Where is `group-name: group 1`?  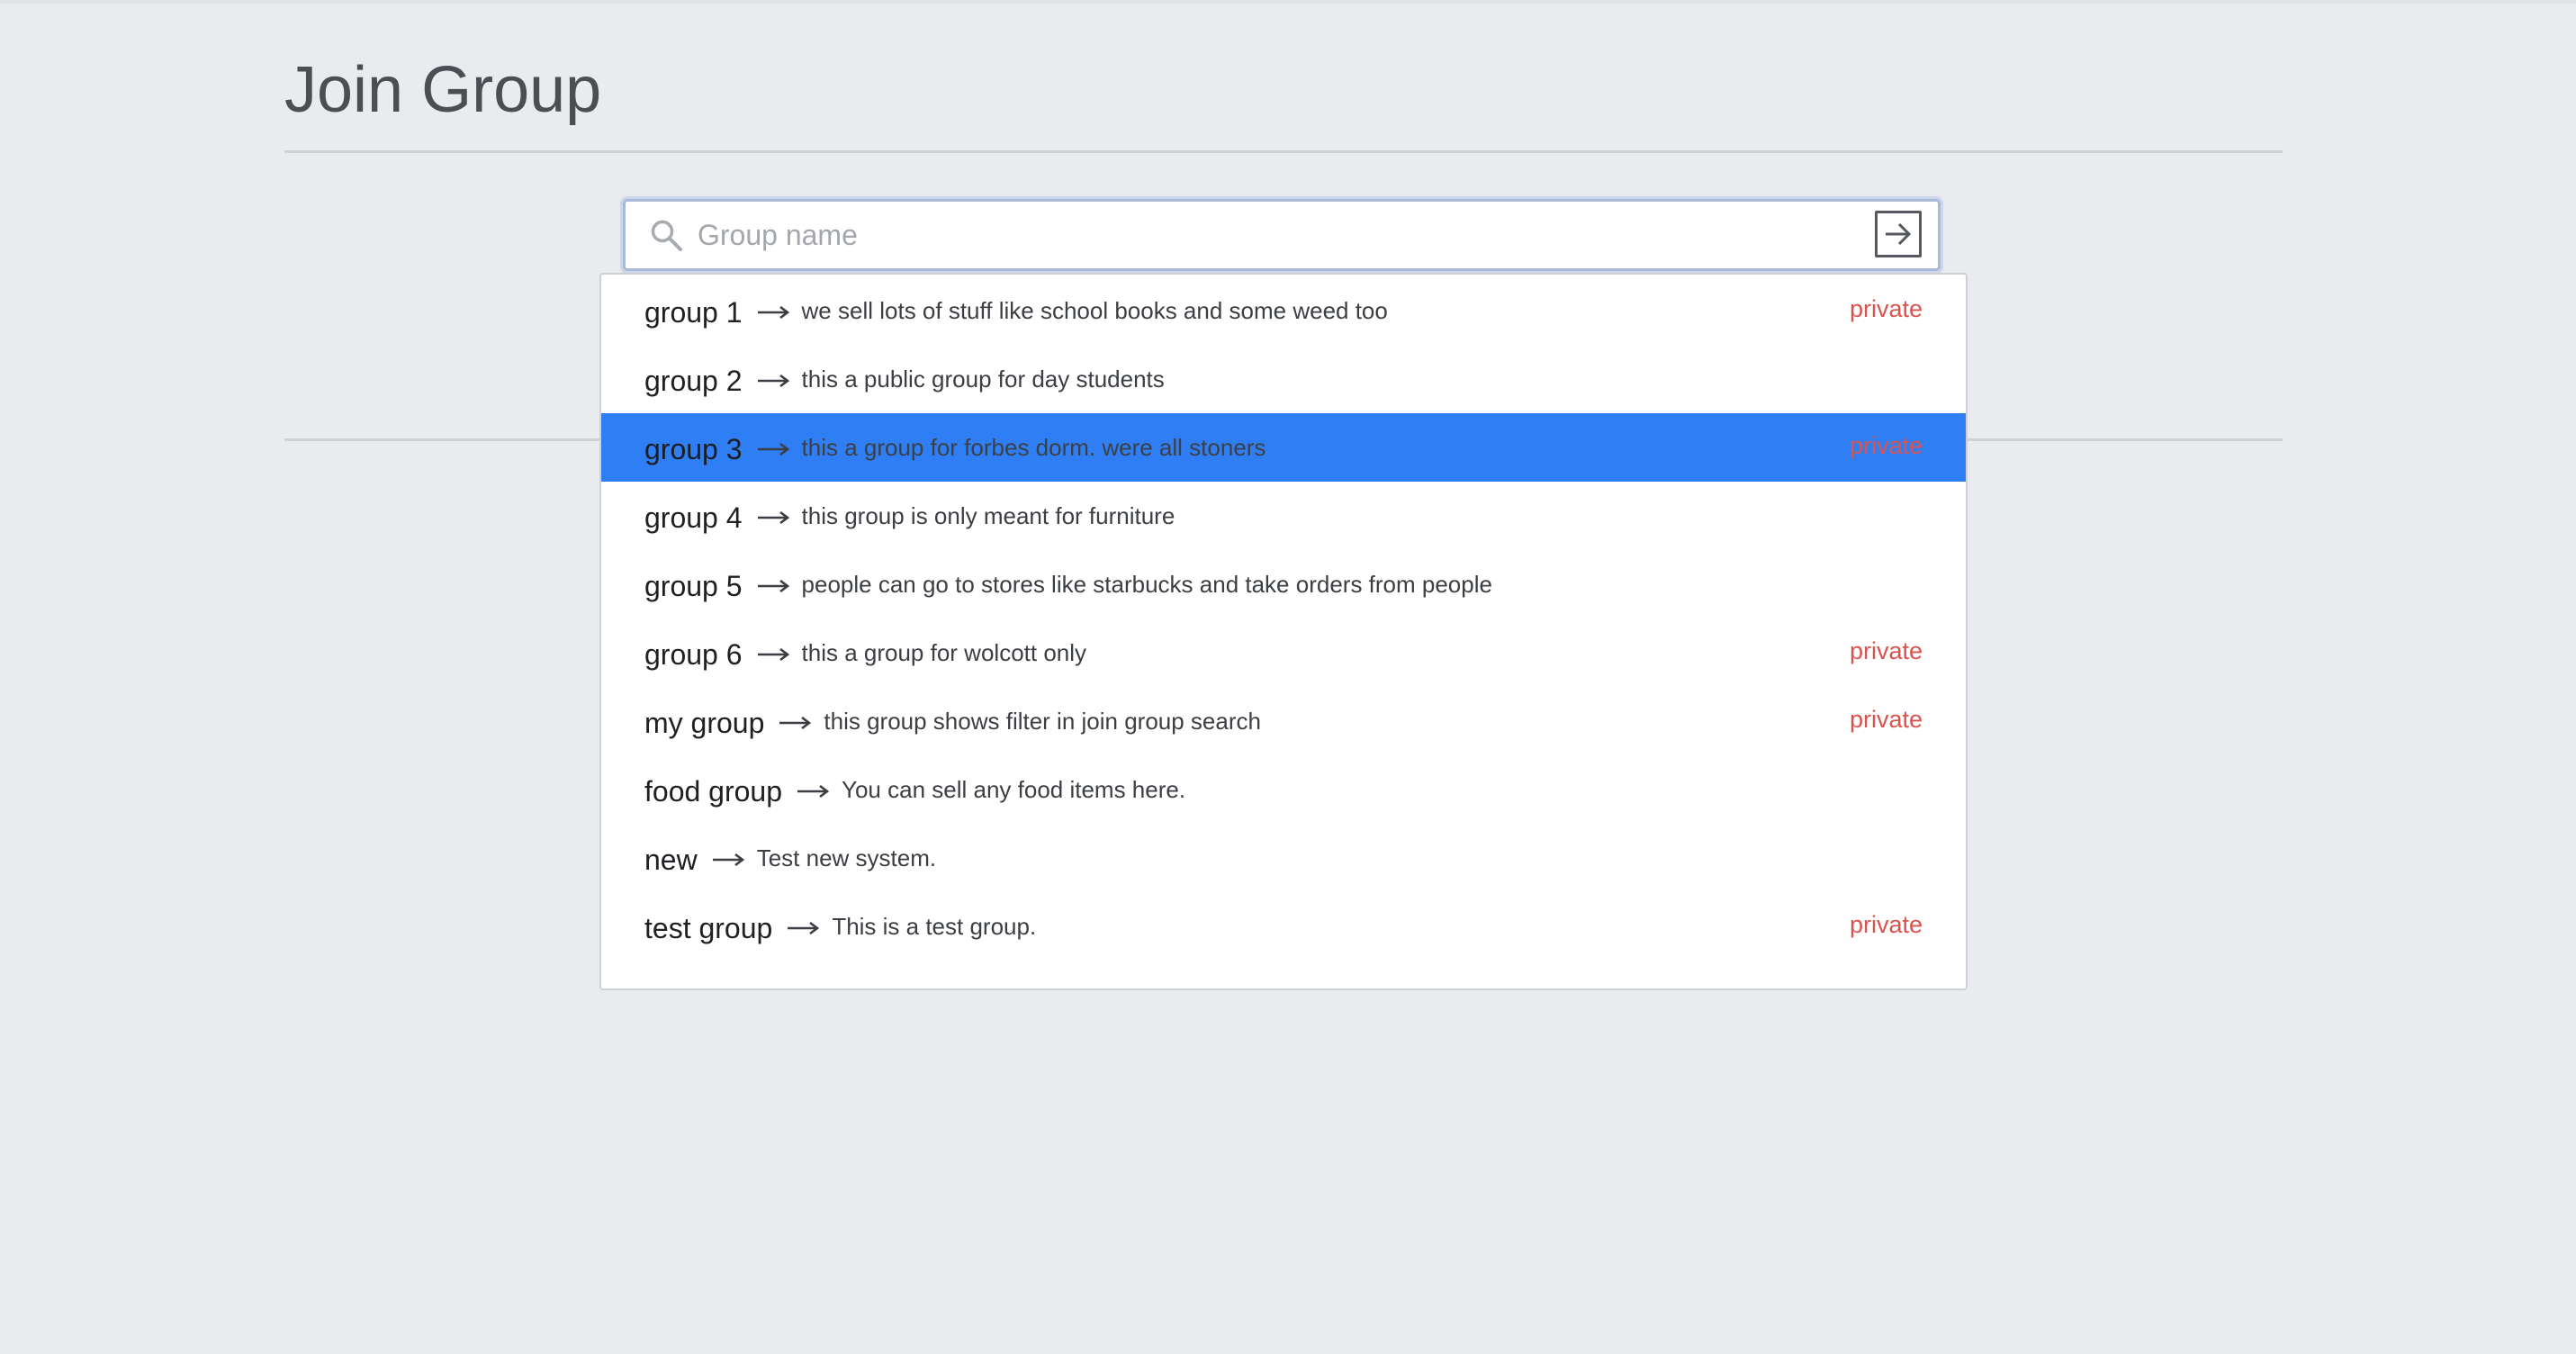
group-name: group 1 is located at coordinates (693, 312).